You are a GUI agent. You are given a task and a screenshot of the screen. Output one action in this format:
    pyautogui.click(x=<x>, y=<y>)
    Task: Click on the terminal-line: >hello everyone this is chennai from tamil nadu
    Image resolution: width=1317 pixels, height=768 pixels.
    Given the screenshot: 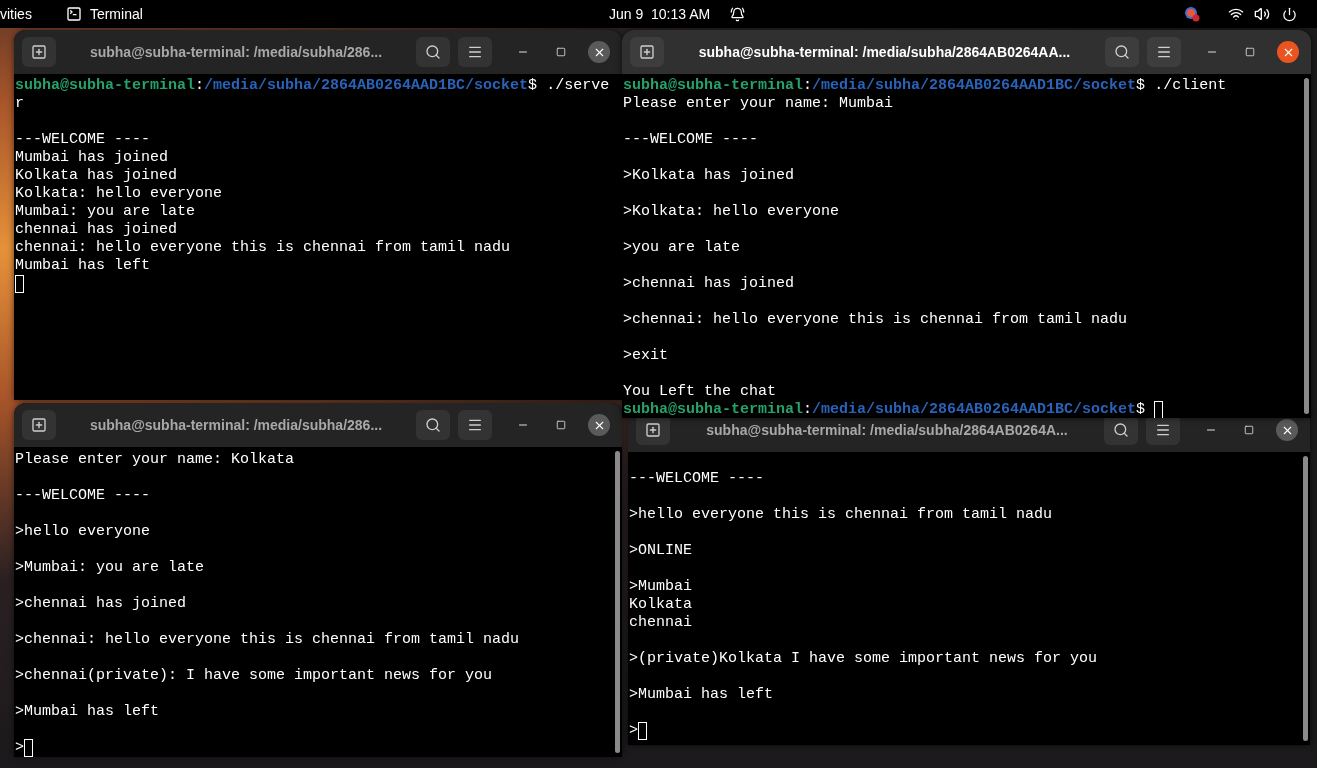 What is the action you would take?
    pyautogui.click(x=841, y=515)
    